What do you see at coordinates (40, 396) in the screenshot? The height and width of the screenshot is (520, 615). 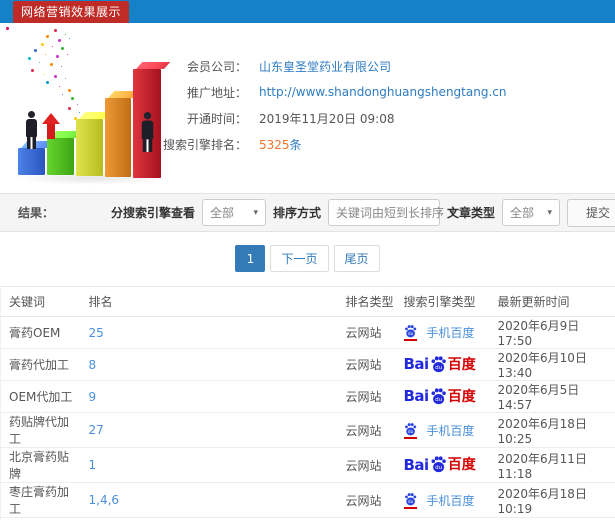 I see `keyword-cell: OEM代加工` at bounding box center [40, 396].